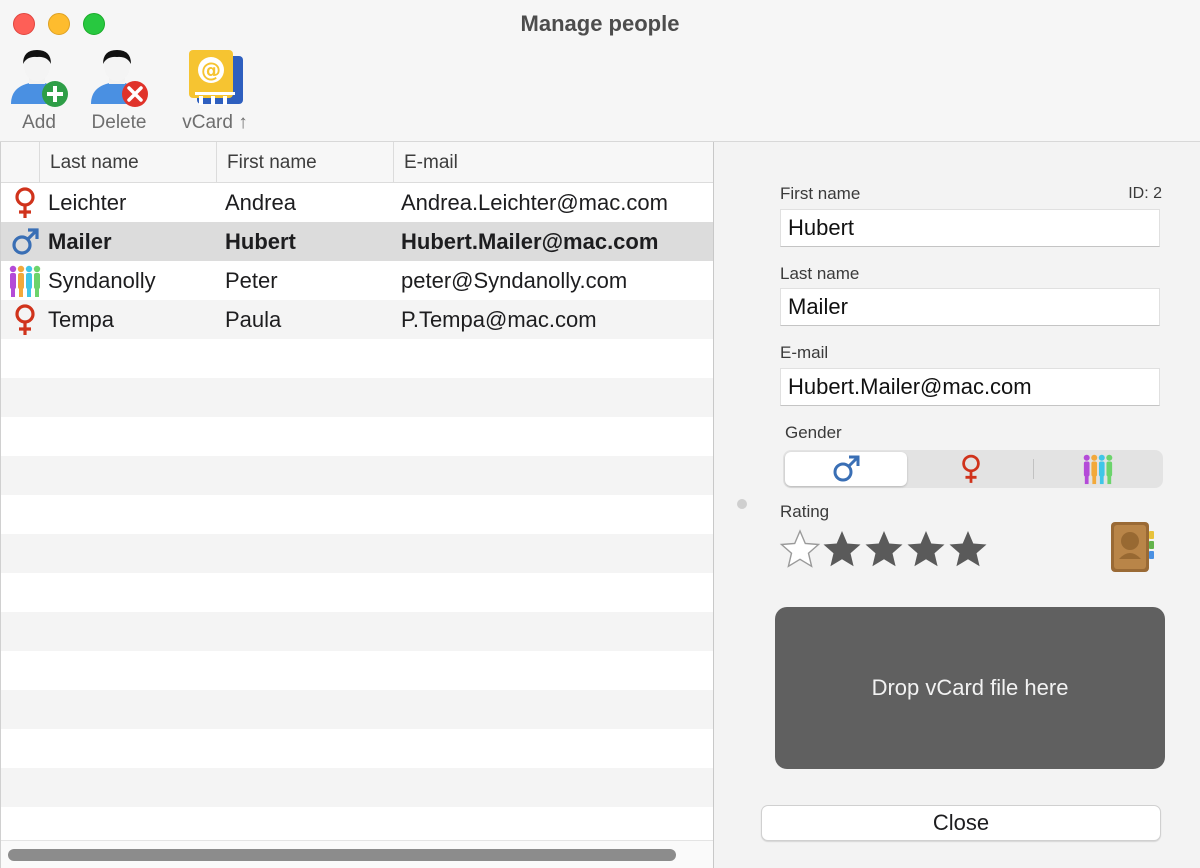 This screenshot has width=1200, height=868. I want to click on last-name-label: Last name, so click(820, 273).